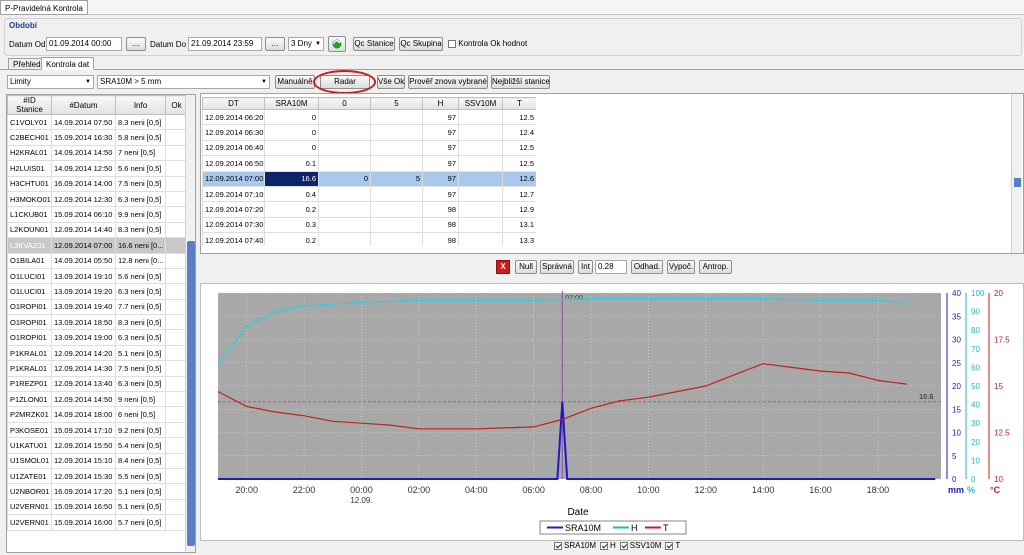 This screenshot has width=1024, height=555. What do you see at coordinates (97, 199) in the screenshot?
I see `station-row: H3MOKO01 12.09.2014 12:30 6.3 neni [0,5]` at bounding box center [97, 199].